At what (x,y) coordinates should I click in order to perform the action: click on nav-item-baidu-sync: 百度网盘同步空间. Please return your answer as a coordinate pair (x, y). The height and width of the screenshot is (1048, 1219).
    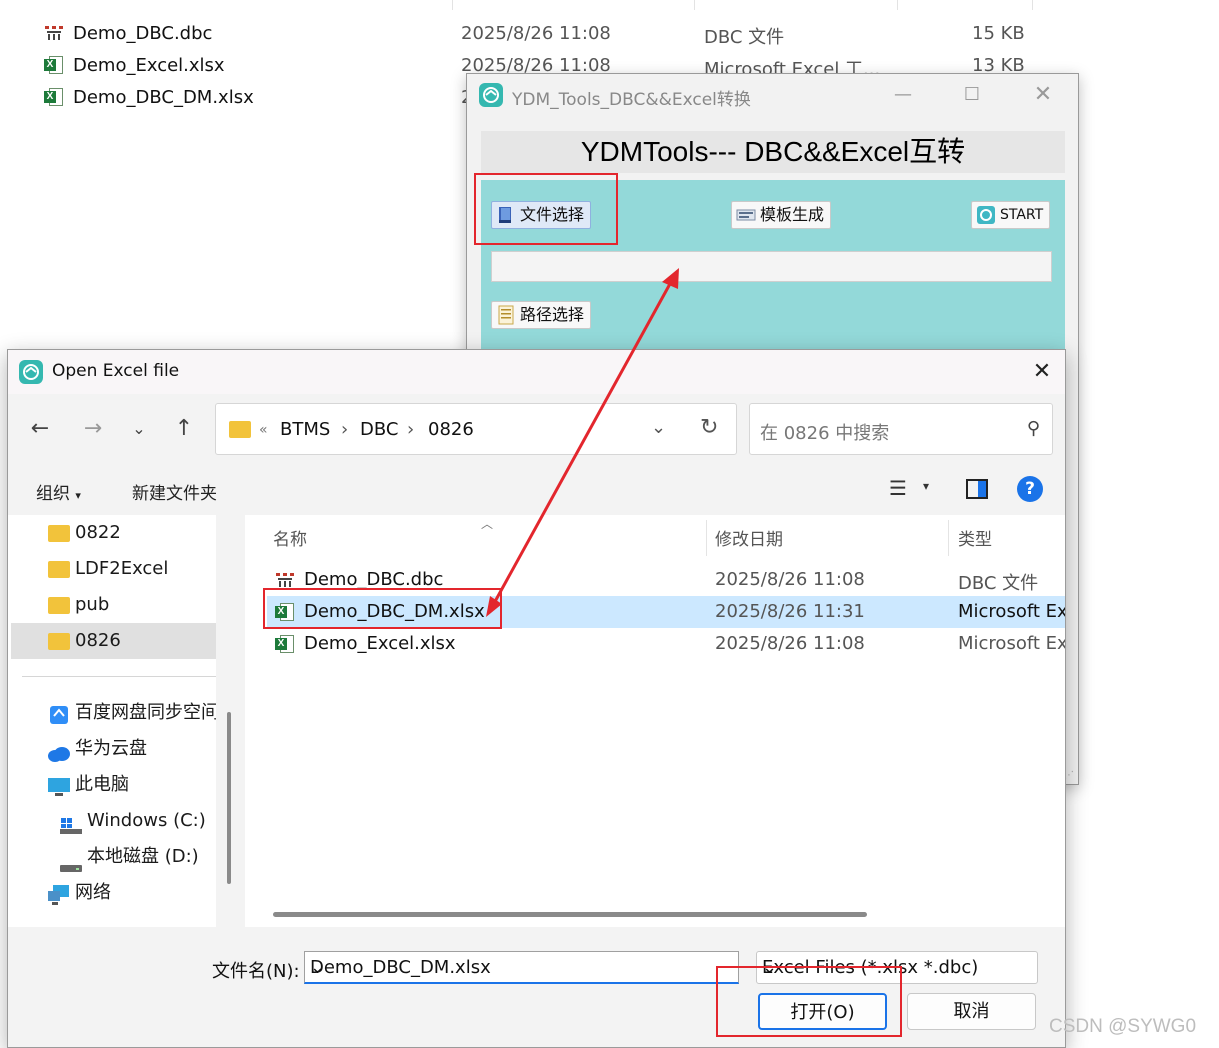
    Looking at the image, I should click on (112, 713).